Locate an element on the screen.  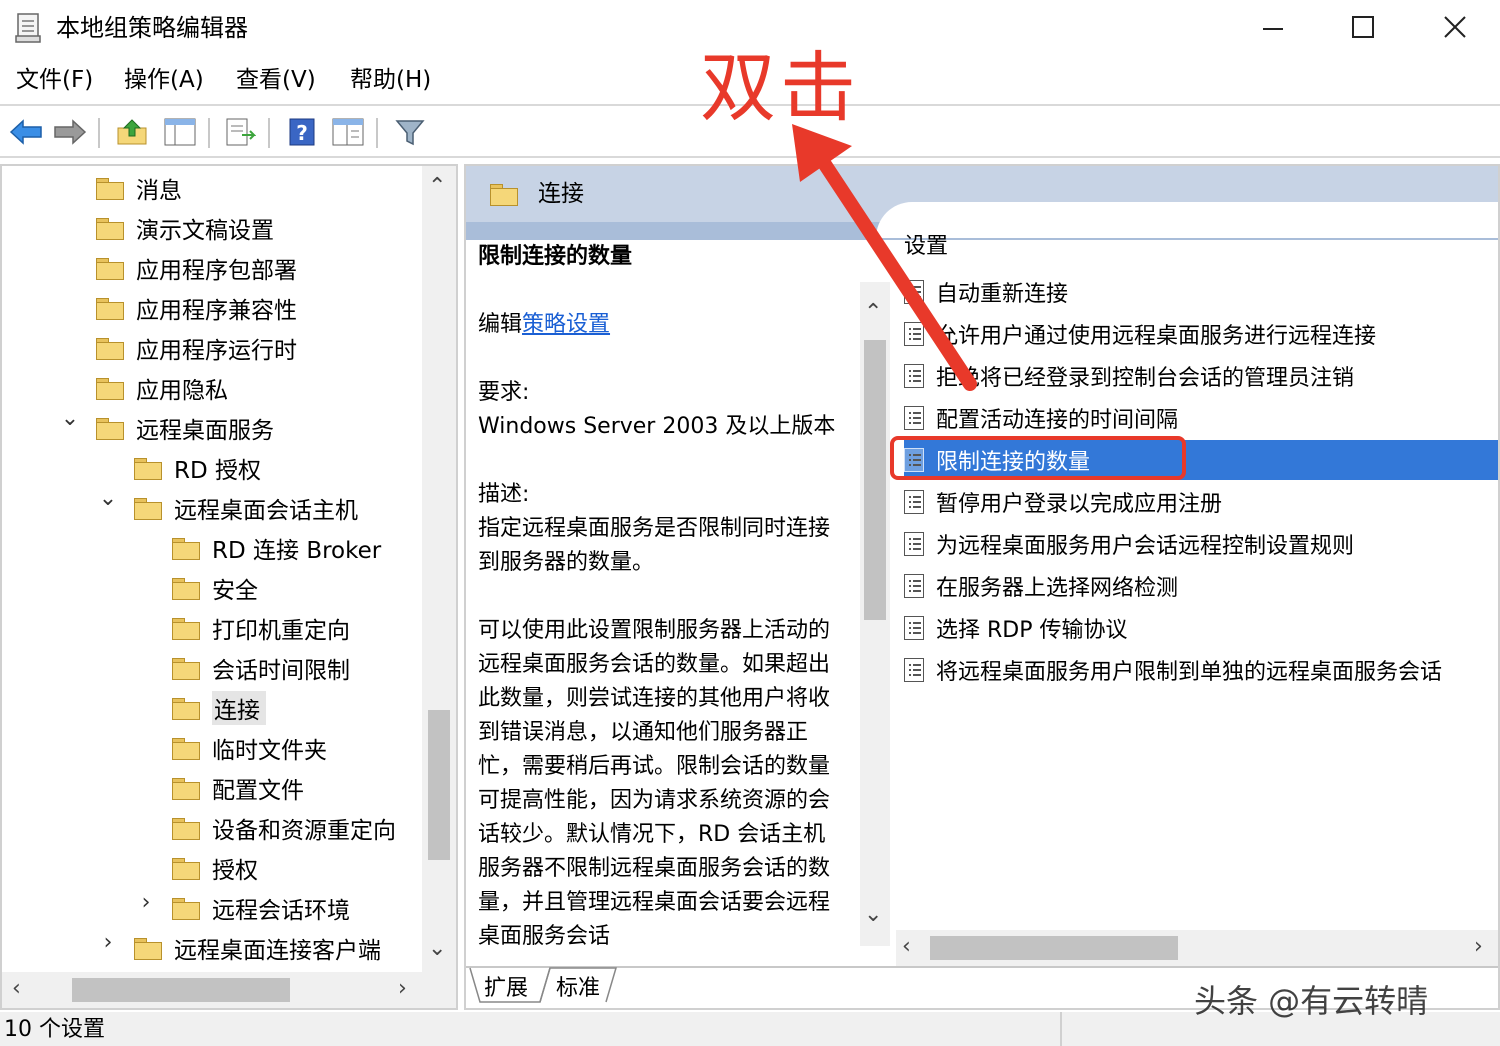
tree-item: ⌄ 远程桌面服务 is located at coordinates (167, 427).